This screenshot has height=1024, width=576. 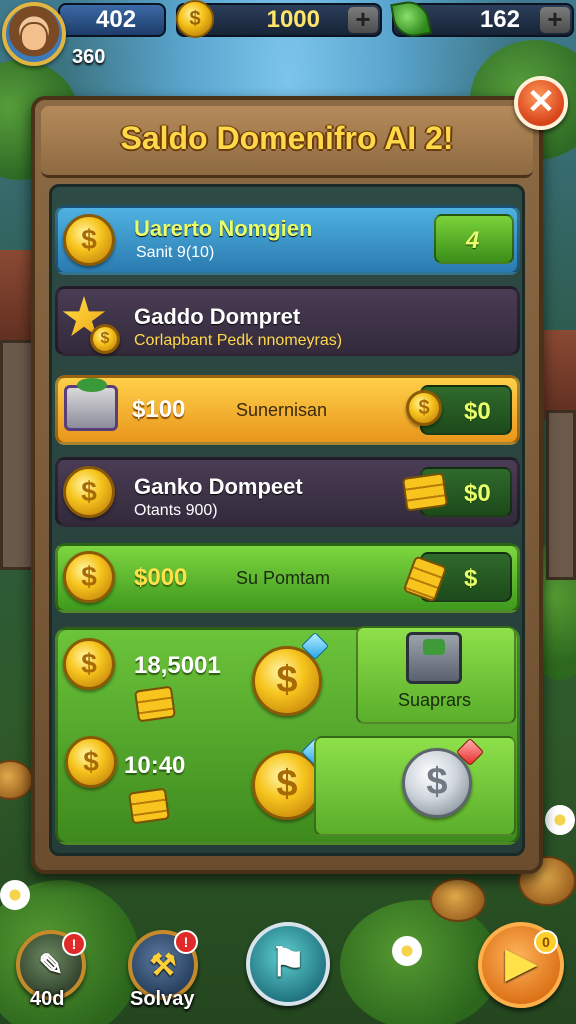 I want to click on player-avatar, so click(x=34, y=34).